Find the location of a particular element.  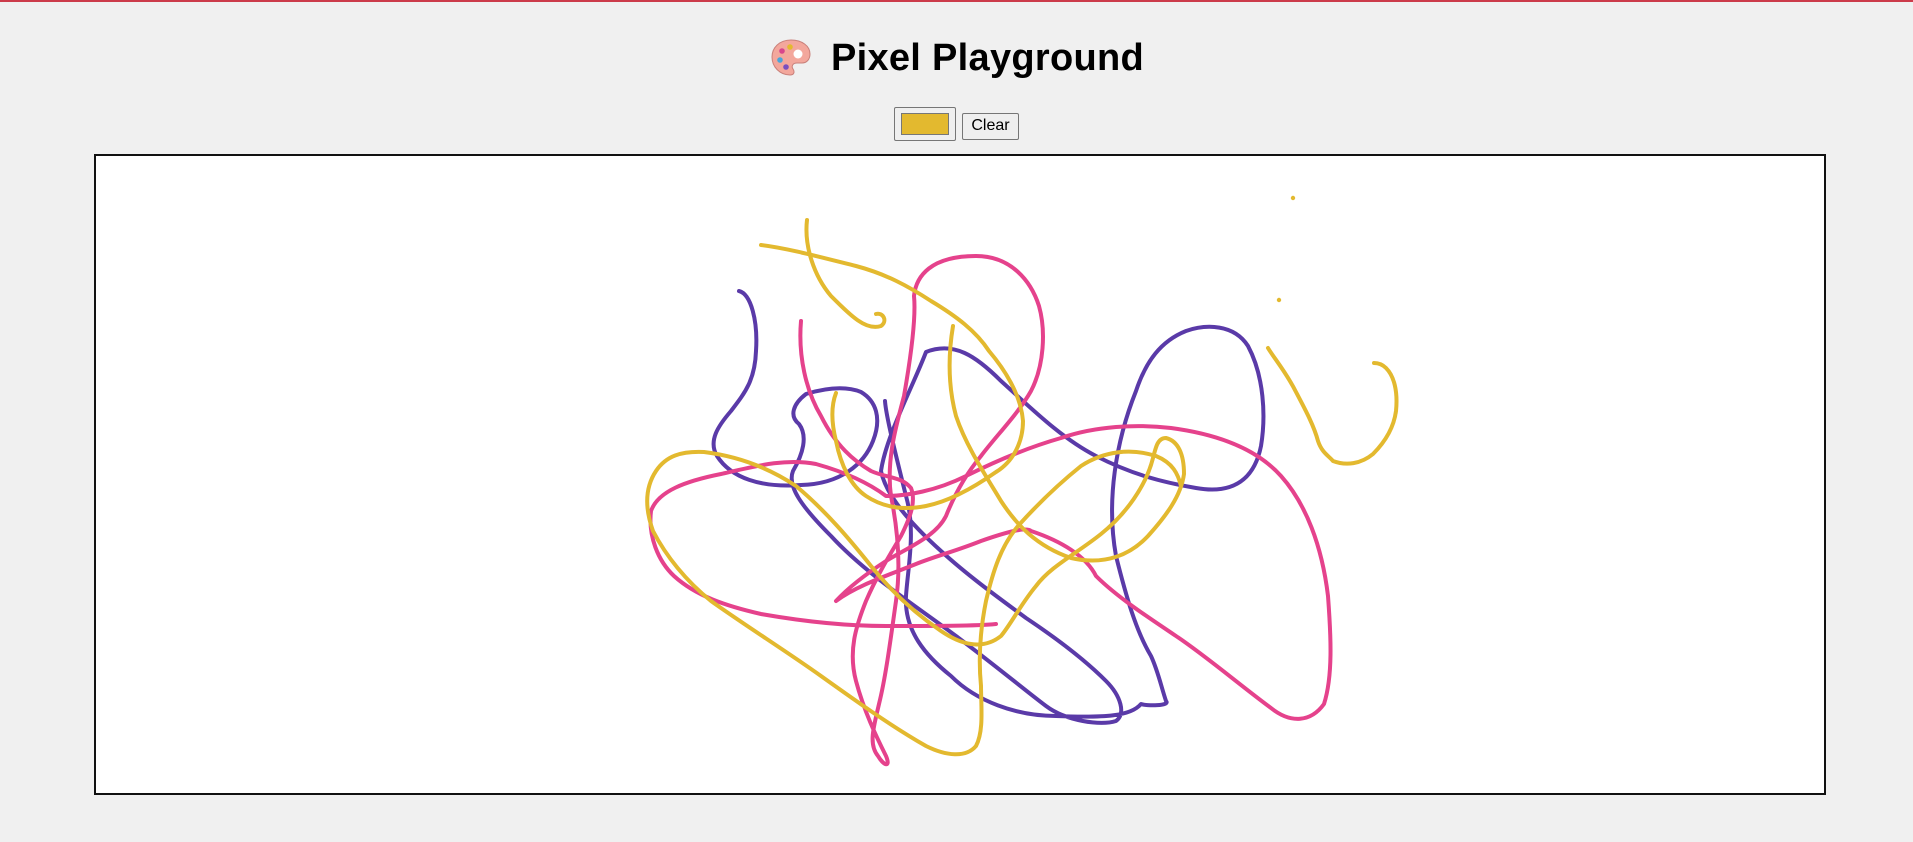

color-picker is located at coordinates (925, 124).